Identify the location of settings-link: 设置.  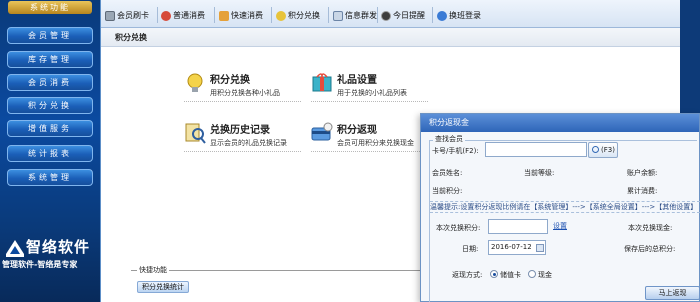
(560, 226).